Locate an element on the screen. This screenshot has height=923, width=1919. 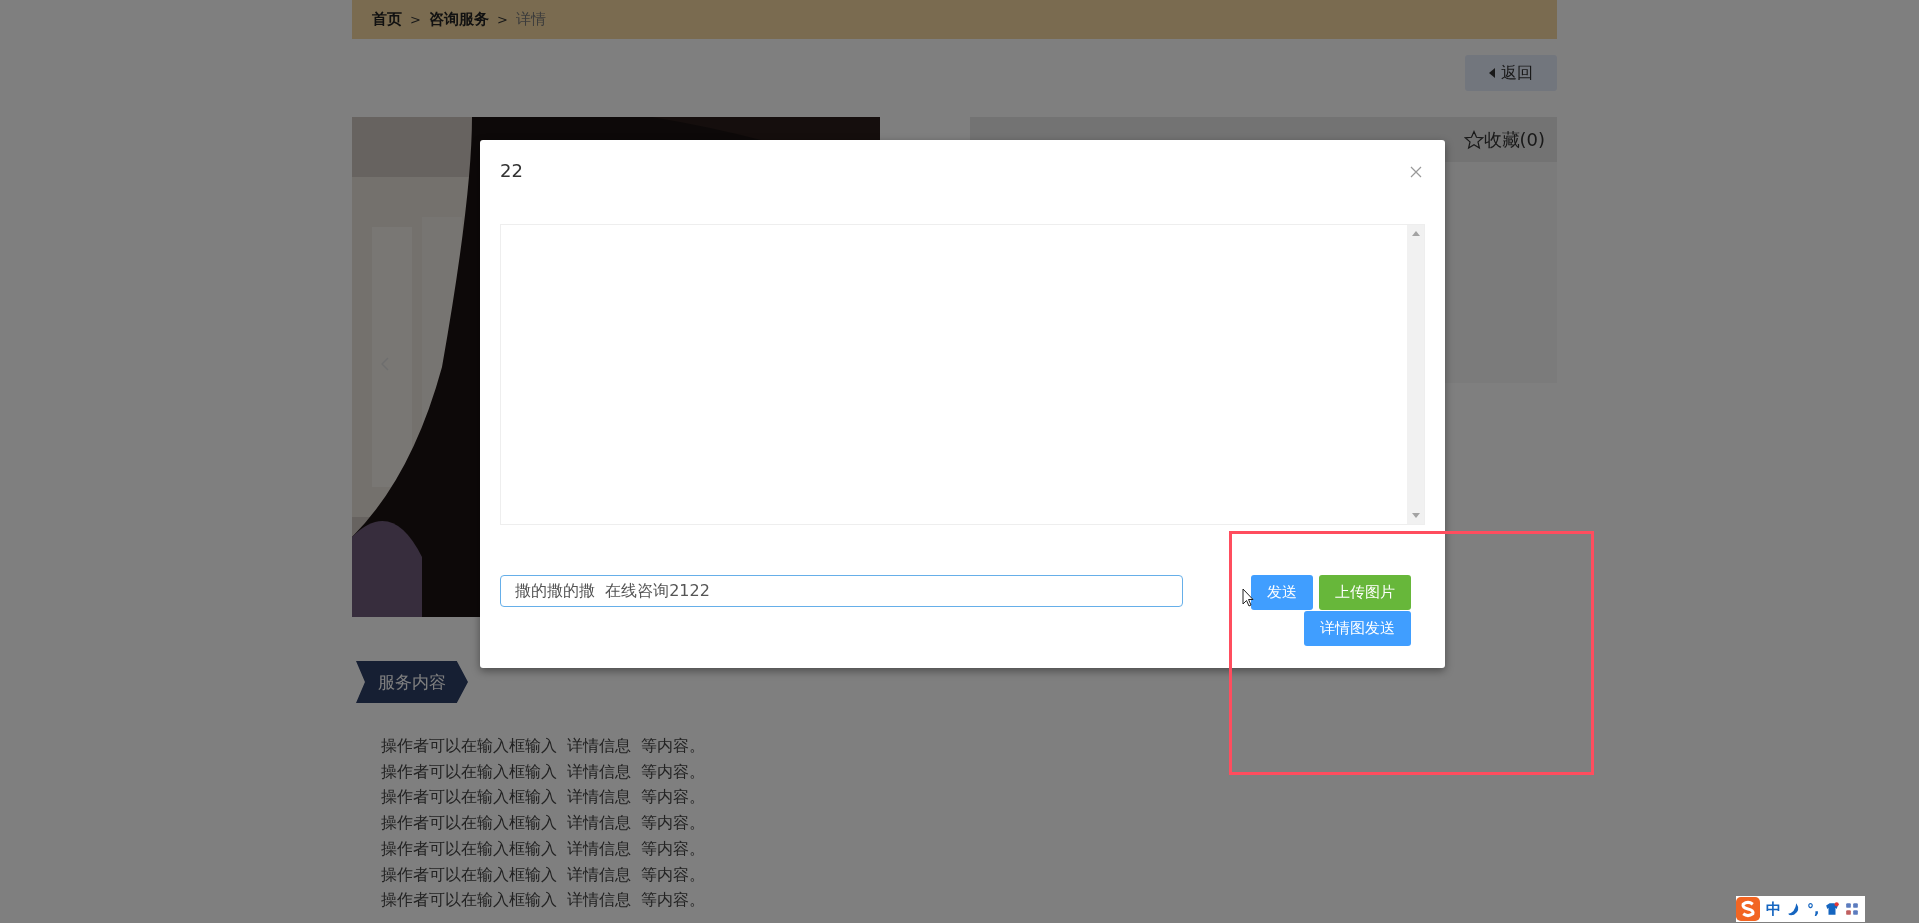
star-icon is located at coordinates (1473, 139).